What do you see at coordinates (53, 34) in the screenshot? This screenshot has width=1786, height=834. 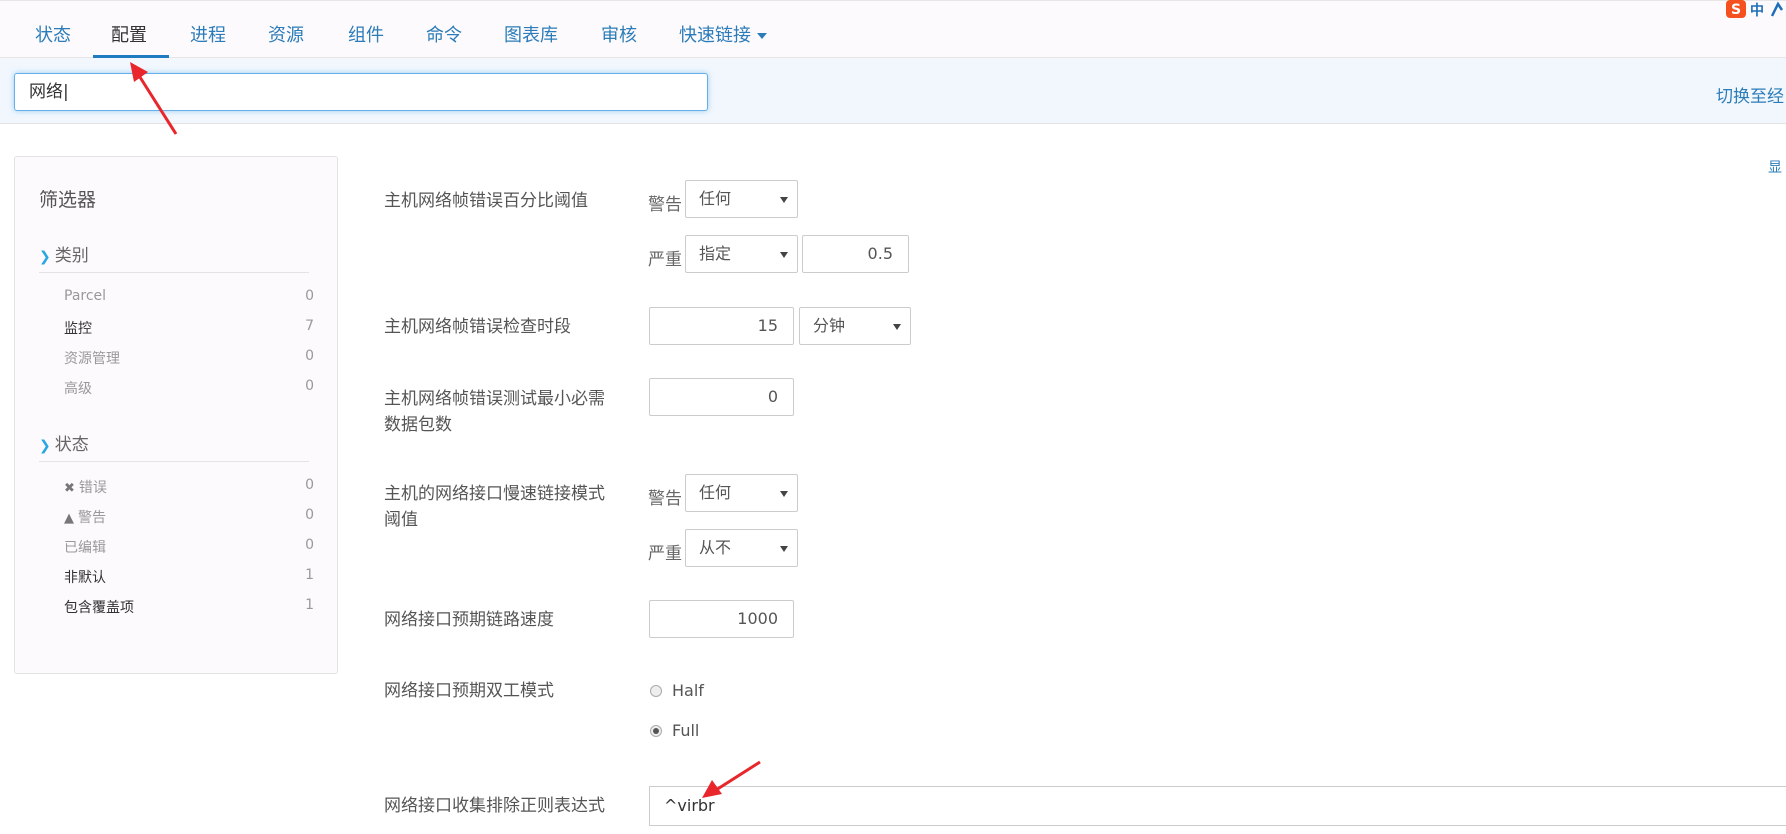 I see `tab-status: 状态` at bounding box center [53, 34].